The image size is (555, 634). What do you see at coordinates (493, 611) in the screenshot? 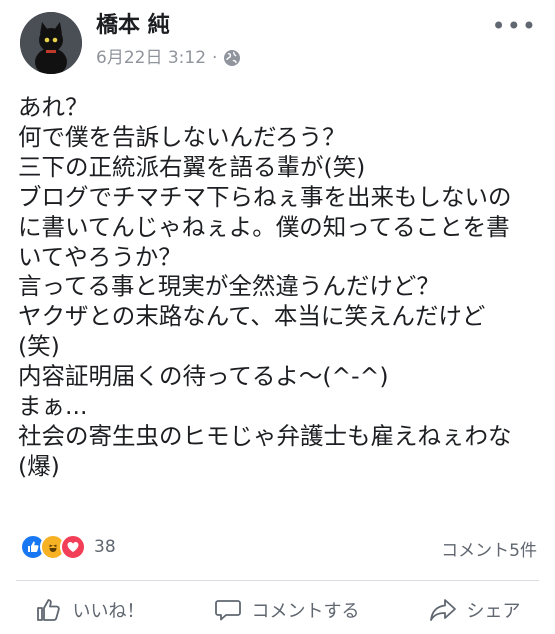
I see `share-label: シェア` at bounding box center [493, 611].